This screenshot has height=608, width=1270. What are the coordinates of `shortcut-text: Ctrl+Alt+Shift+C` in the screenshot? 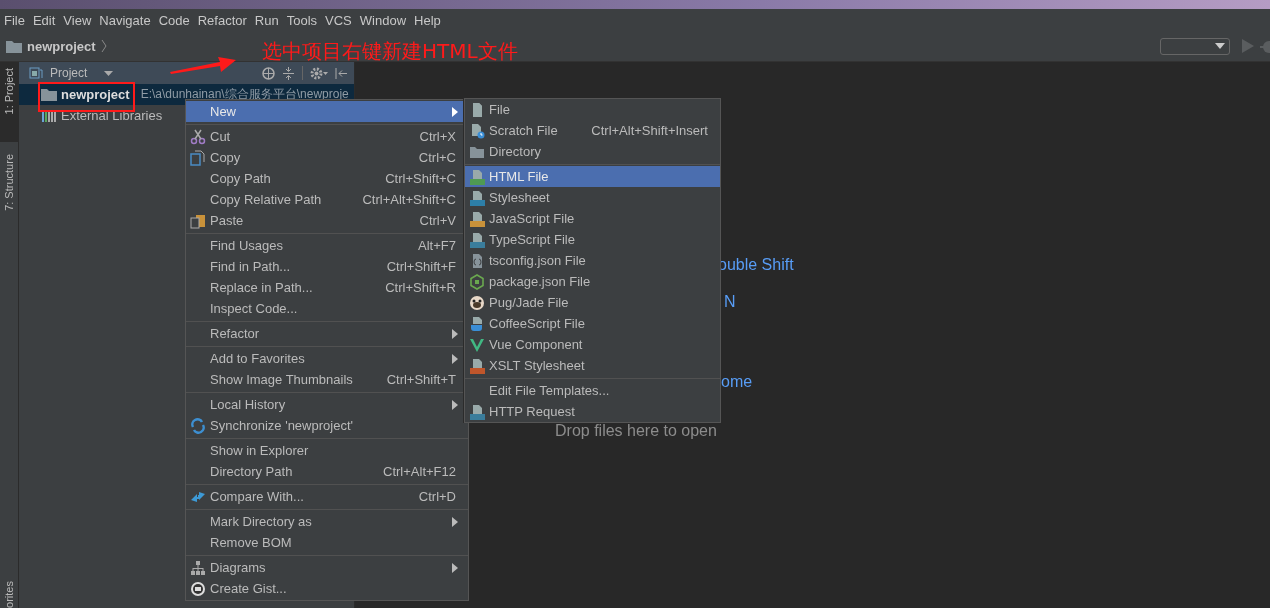 It's located at (409, 199).